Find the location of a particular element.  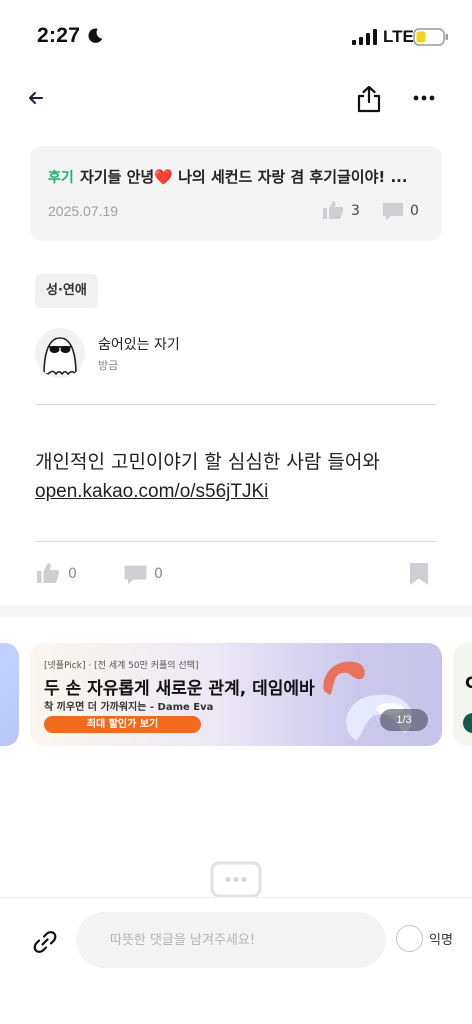

category-chip: 성·연애 is located at coordinates (66, 291).